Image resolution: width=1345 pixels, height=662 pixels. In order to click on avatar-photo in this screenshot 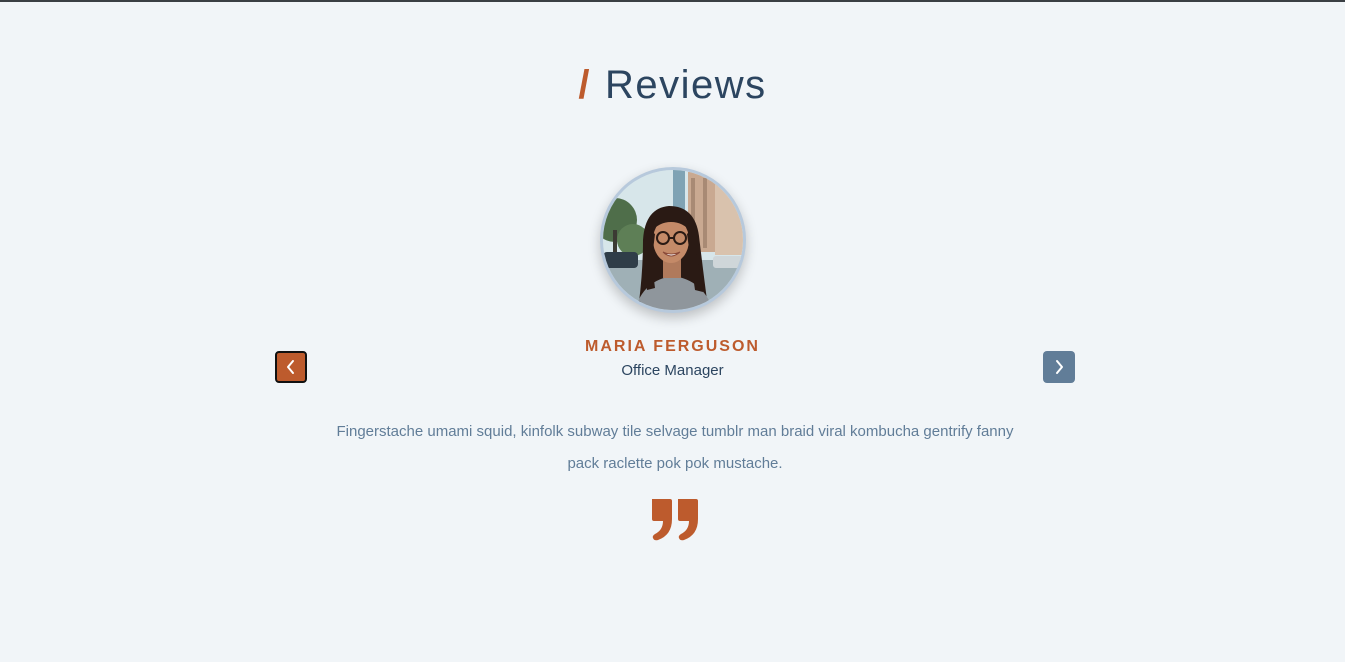, I will do `click(673, 240)`.